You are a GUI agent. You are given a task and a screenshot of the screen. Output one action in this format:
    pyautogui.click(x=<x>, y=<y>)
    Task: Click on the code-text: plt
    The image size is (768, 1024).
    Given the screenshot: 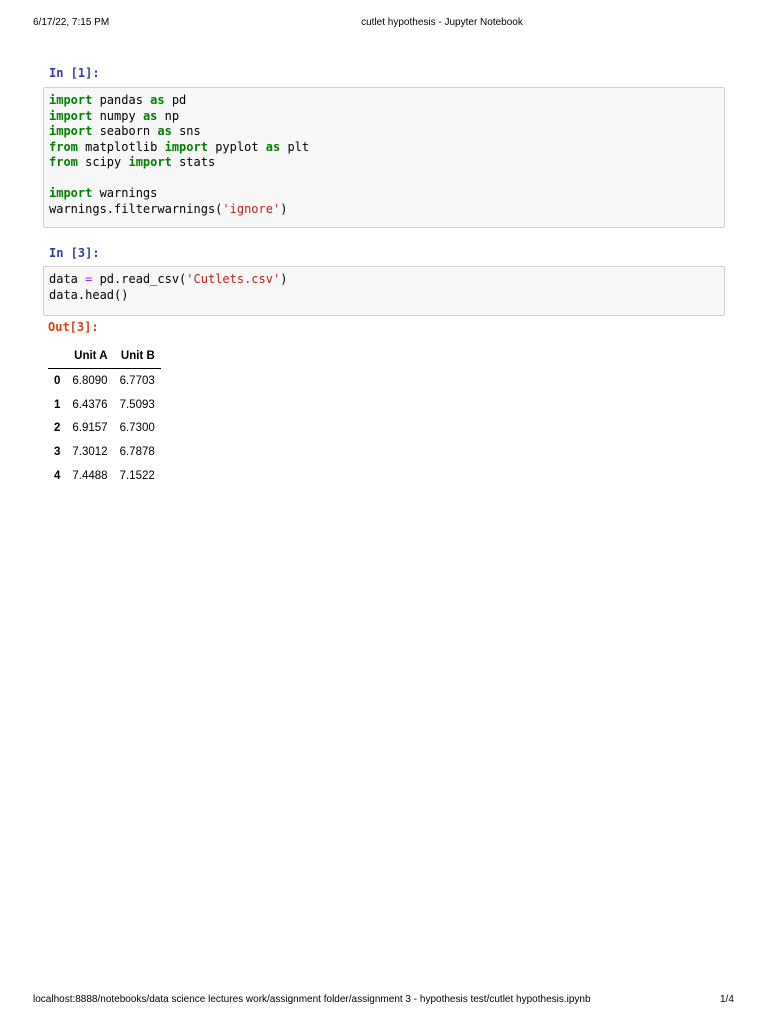 What is the action you would take?
    pyautogui.click(x=295, y=146)
    